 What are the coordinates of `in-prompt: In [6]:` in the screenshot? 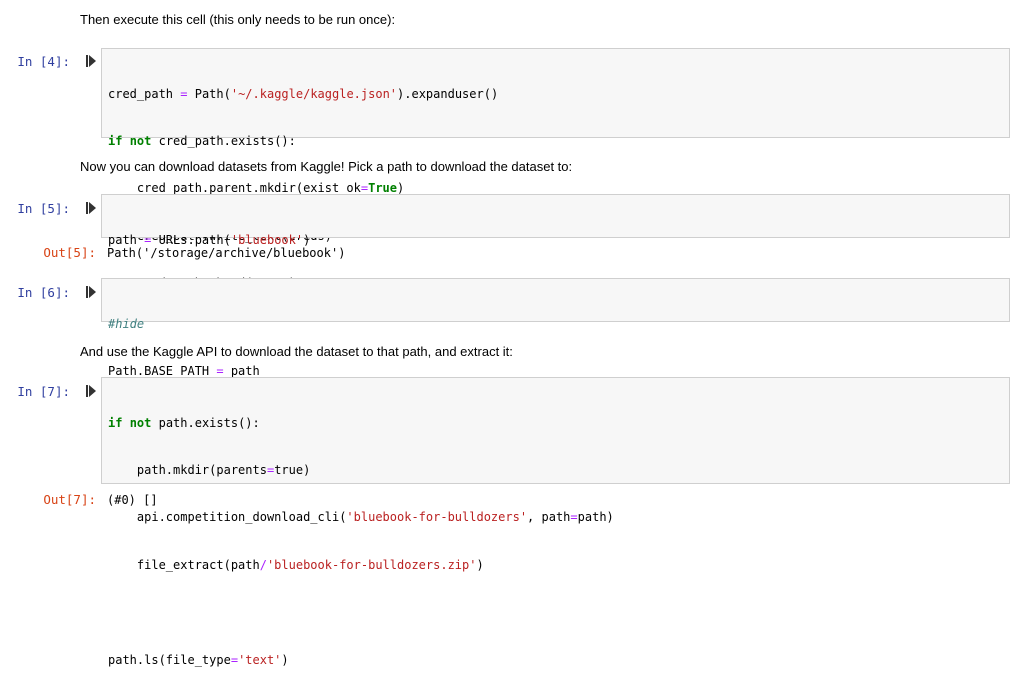 It's located at (43, 292).